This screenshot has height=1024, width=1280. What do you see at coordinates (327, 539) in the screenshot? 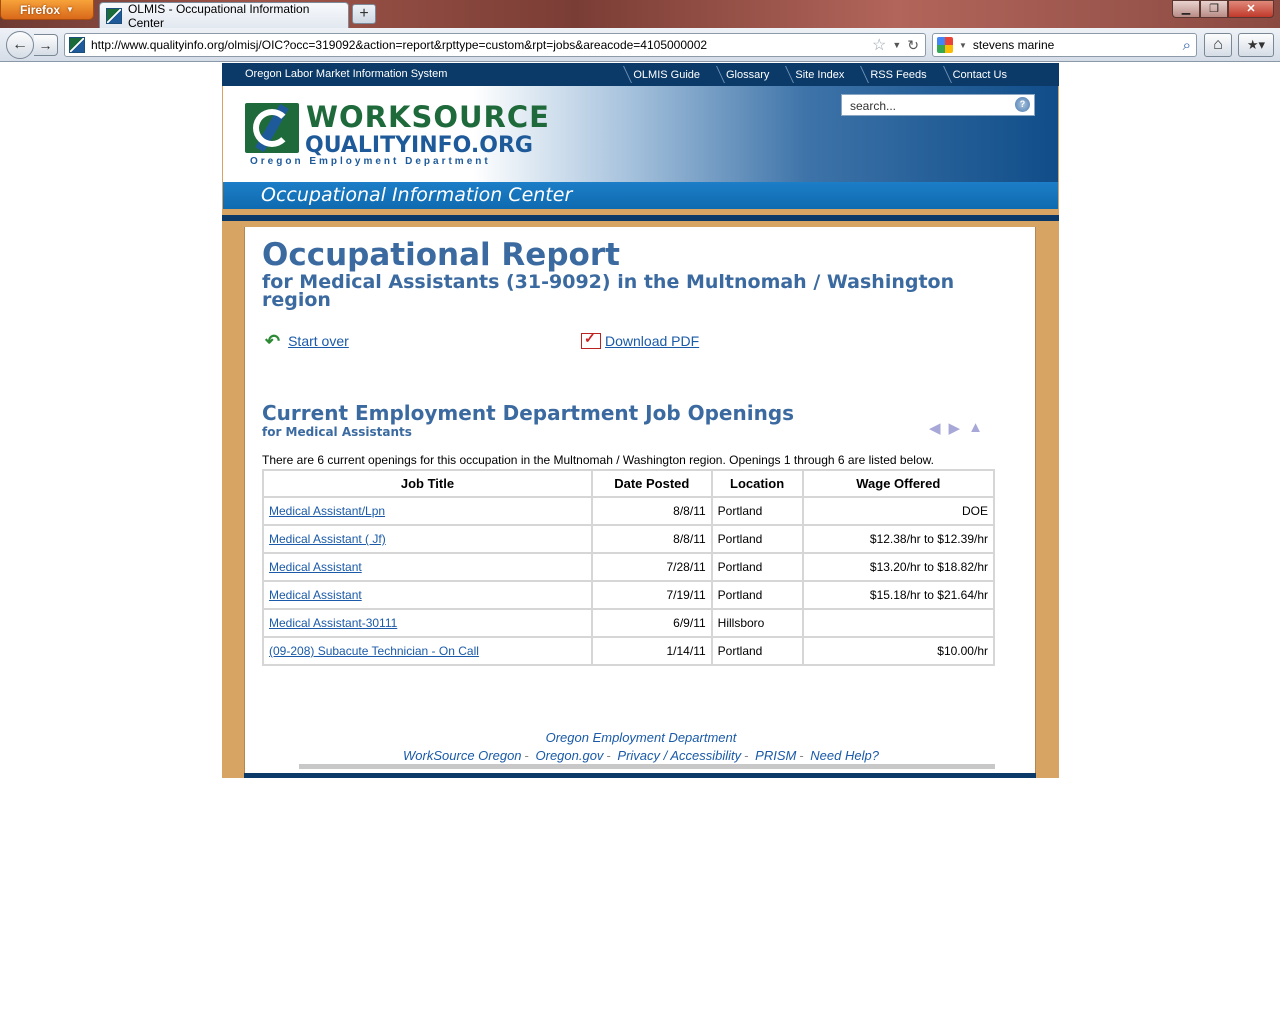
I see `job-link: Medical Assistant ( Jf)` at bounding box center [327, 539].